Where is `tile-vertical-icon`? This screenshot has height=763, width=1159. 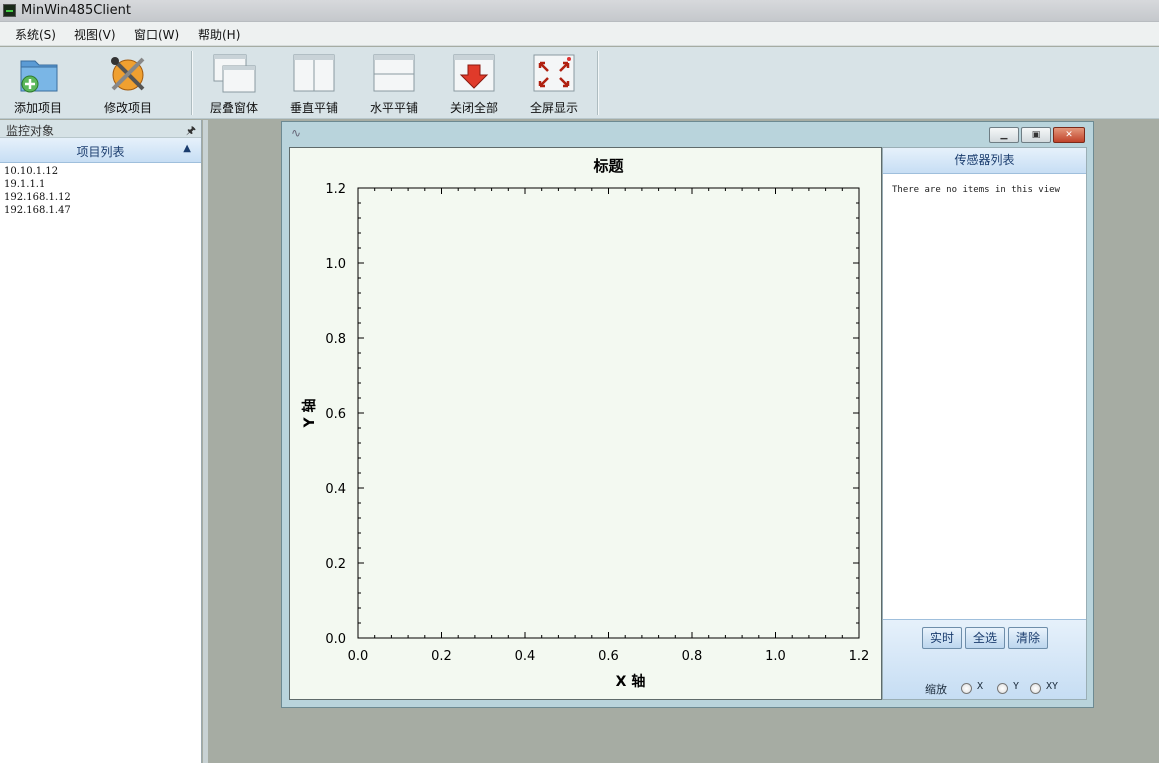
tile-vertical-icon is located at coordinates (314, 73).